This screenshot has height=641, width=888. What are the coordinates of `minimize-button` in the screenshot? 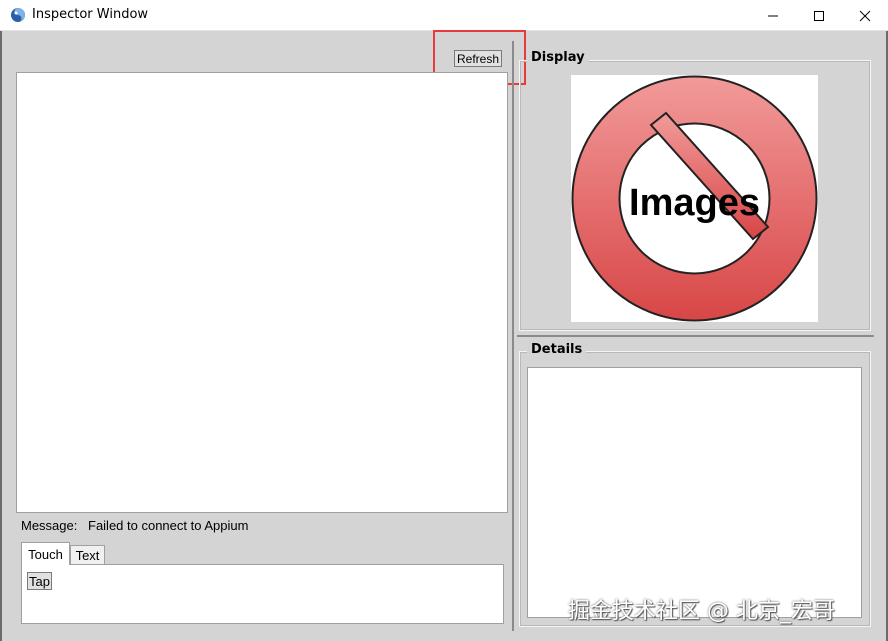 It's located at (773, 15).